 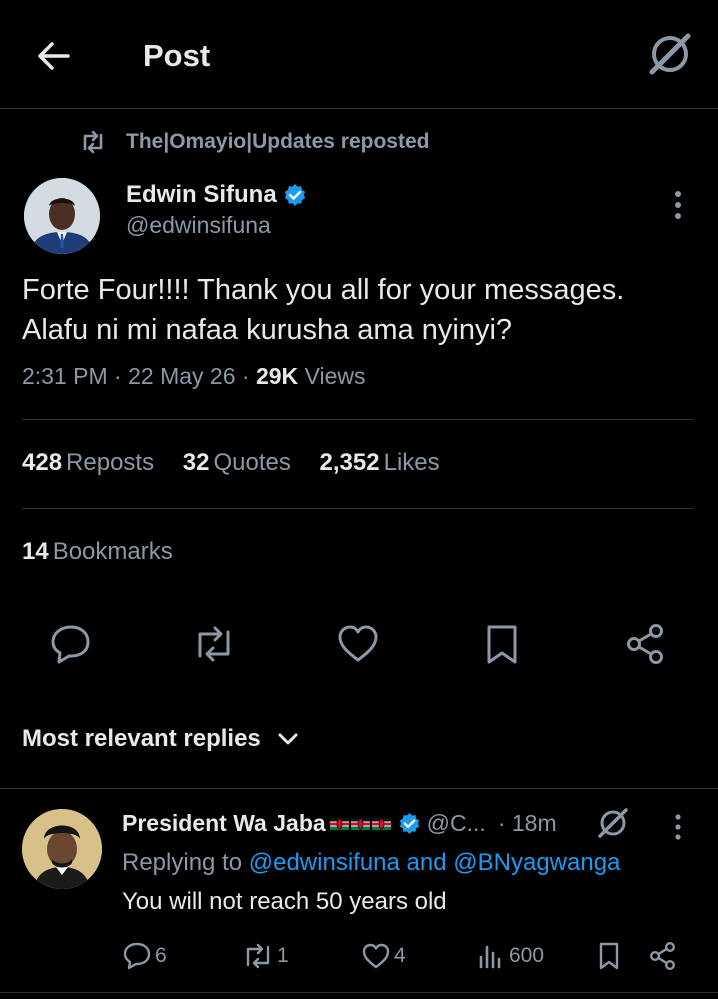 What do you see at coordinates (527, 823) in the screenshot?
I see `reply-time: · 18m` at bounding box center [527, 823].